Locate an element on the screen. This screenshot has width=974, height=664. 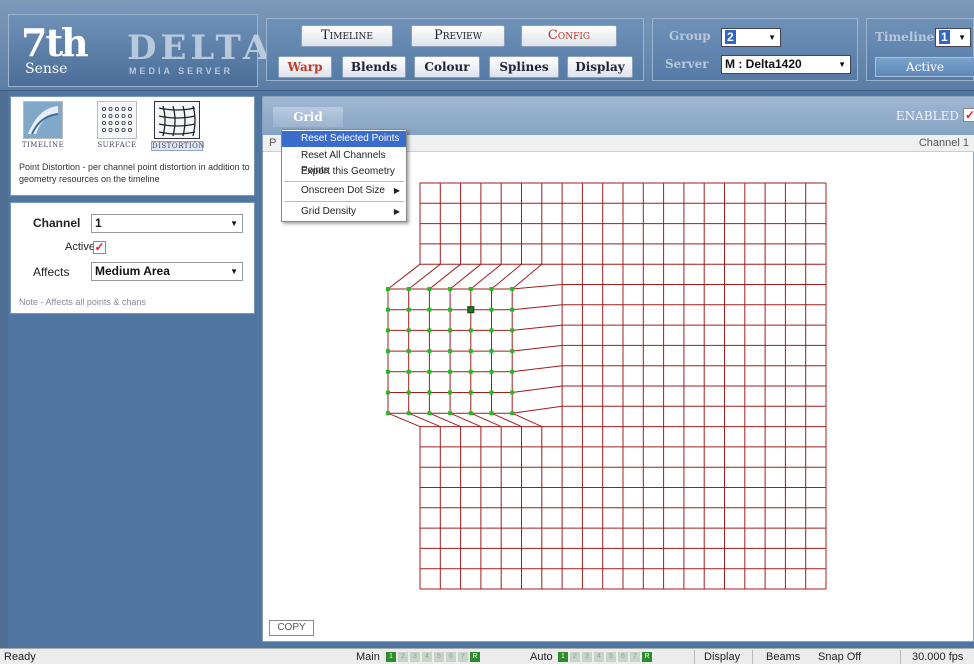
nav-splines-button: Splines is located at coordinates (524, 67).